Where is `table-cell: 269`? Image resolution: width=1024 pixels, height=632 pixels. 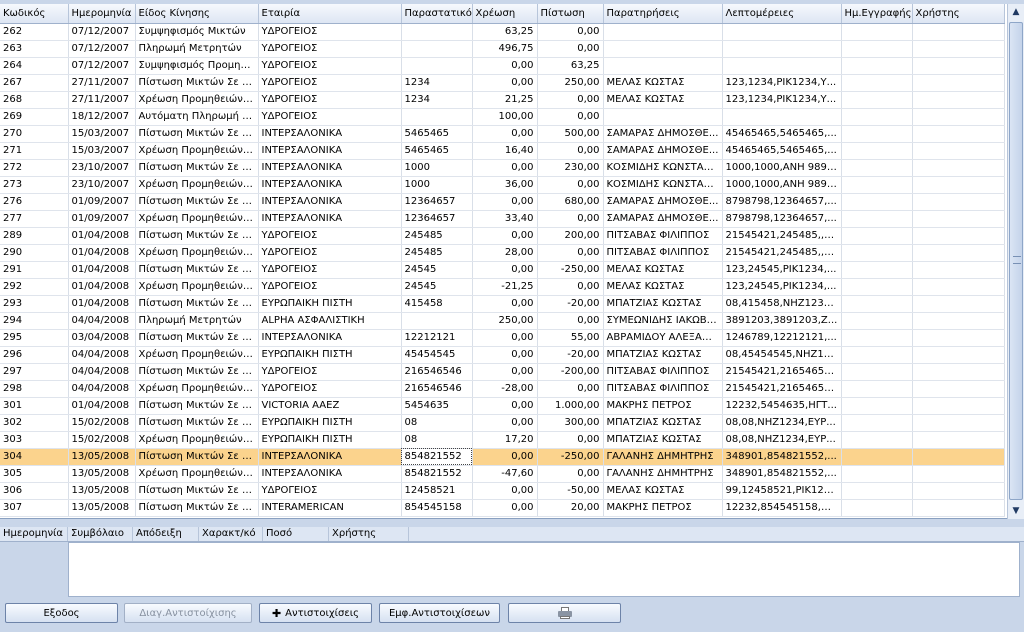
table-cell: 269 is located at coordinates (34, 117).